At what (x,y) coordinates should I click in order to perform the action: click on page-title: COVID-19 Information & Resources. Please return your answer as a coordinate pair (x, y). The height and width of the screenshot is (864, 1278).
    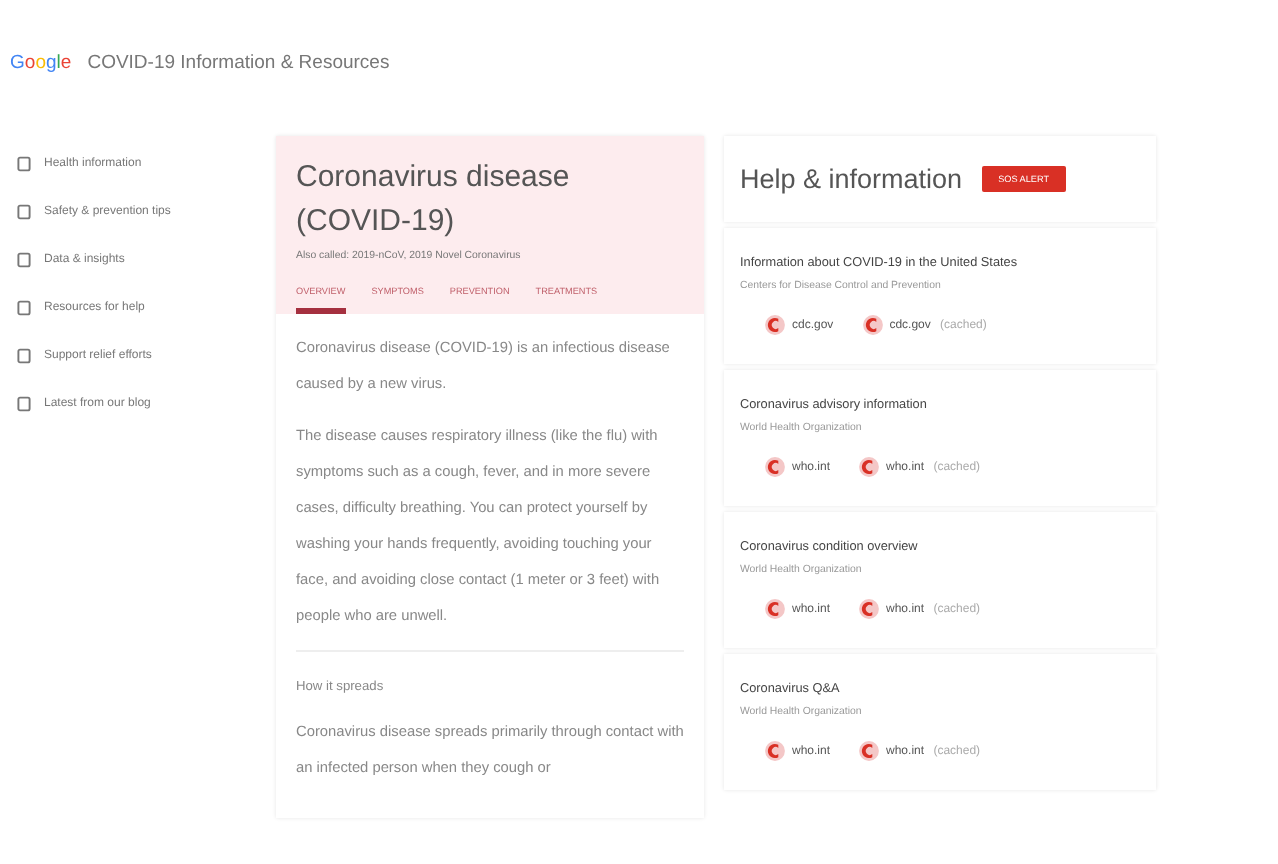
    Looking at the image, I should click on (238, 62).